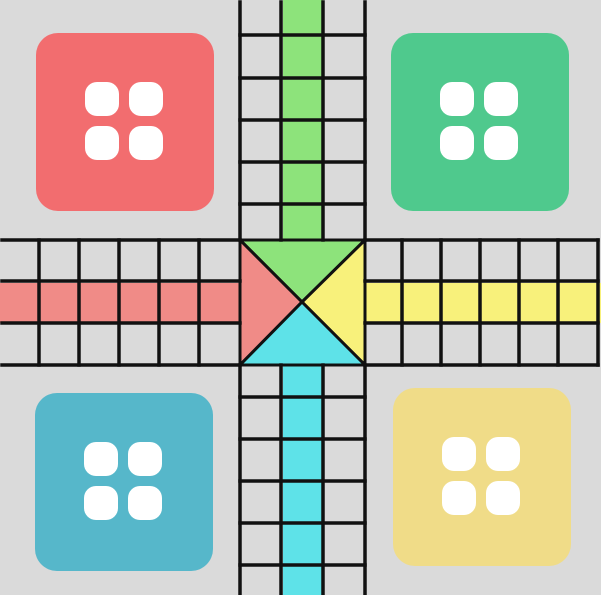 This screenshot has height=595, width=601. Describe the element at coordinates (302, 302) in the screenshot. I see `center-finish` at that location.